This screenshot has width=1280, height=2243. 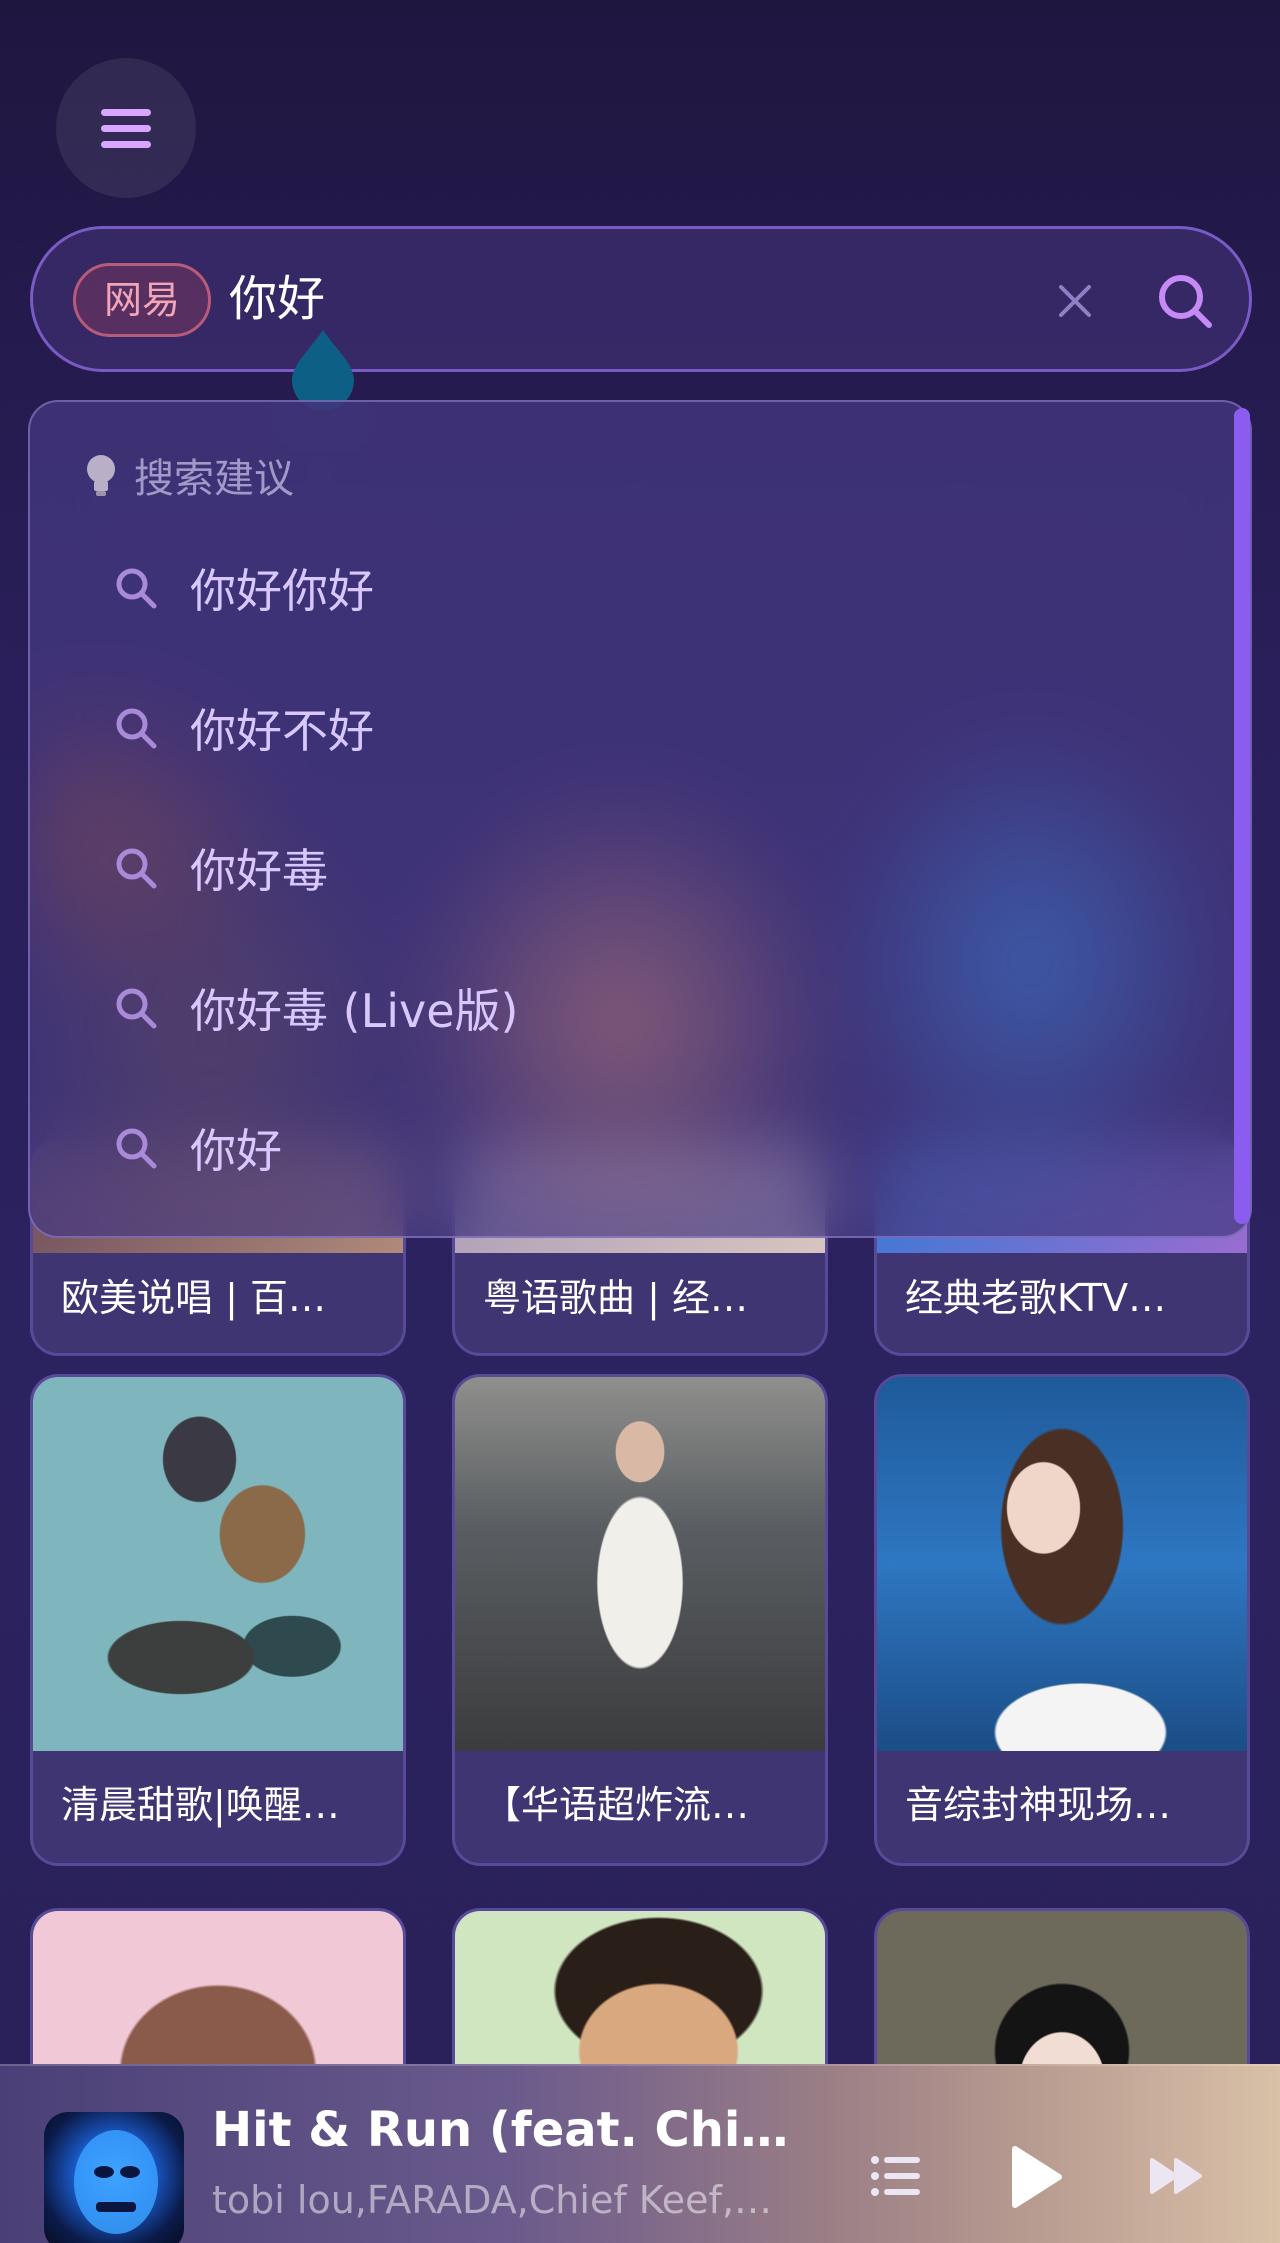 What do you see at coordinates (142, 300) in the screenshot?
I see `source-tag: 网易` at bounding box center [142, 300].